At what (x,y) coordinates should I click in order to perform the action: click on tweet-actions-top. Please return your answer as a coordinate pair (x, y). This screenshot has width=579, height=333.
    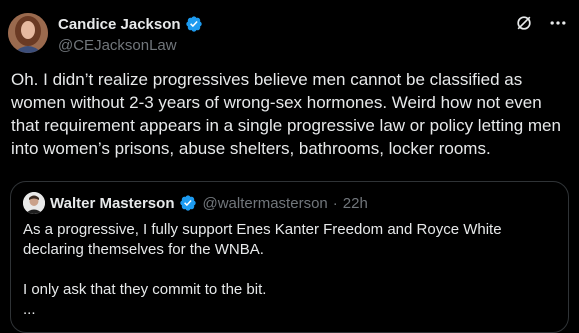
    Looking at the image, I should click on (541, 23).